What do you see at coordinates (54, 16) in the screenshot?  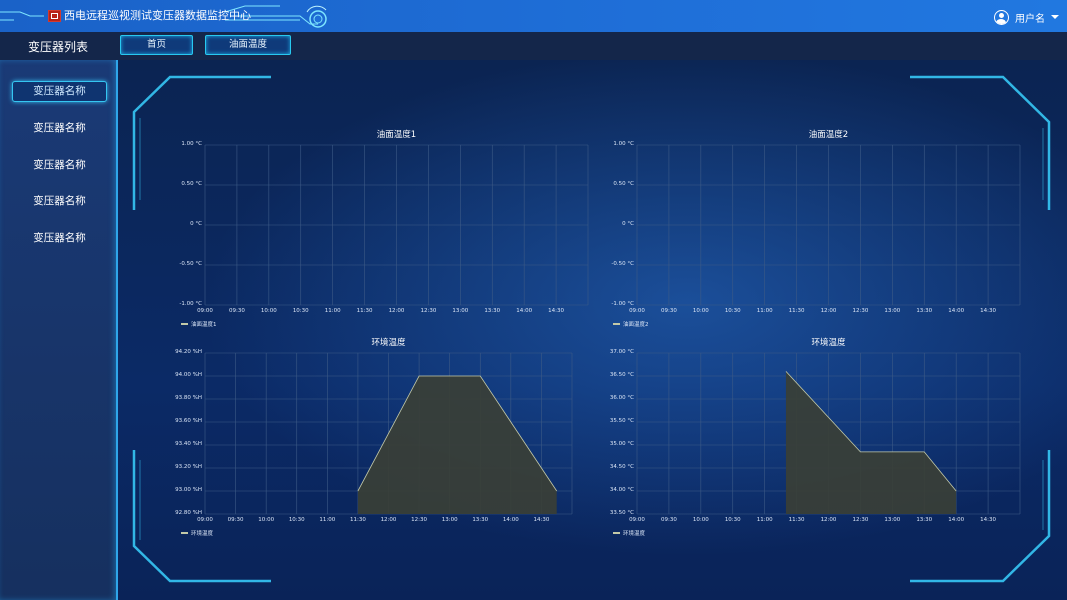 I see `logo-icon` at bounding box center [54, 16].